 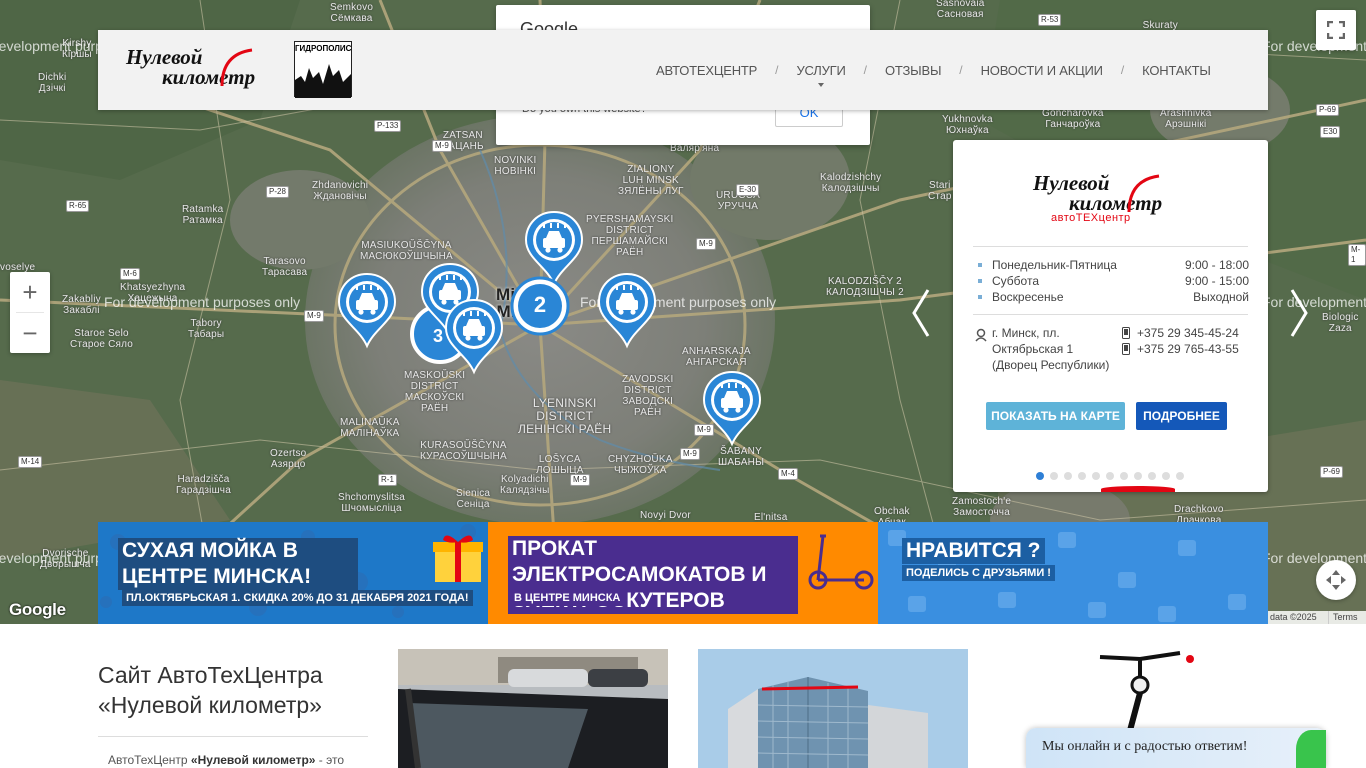 I want to click on partner-logo-text: ГИДРОПОЛИС, so click(x=323, y=48).